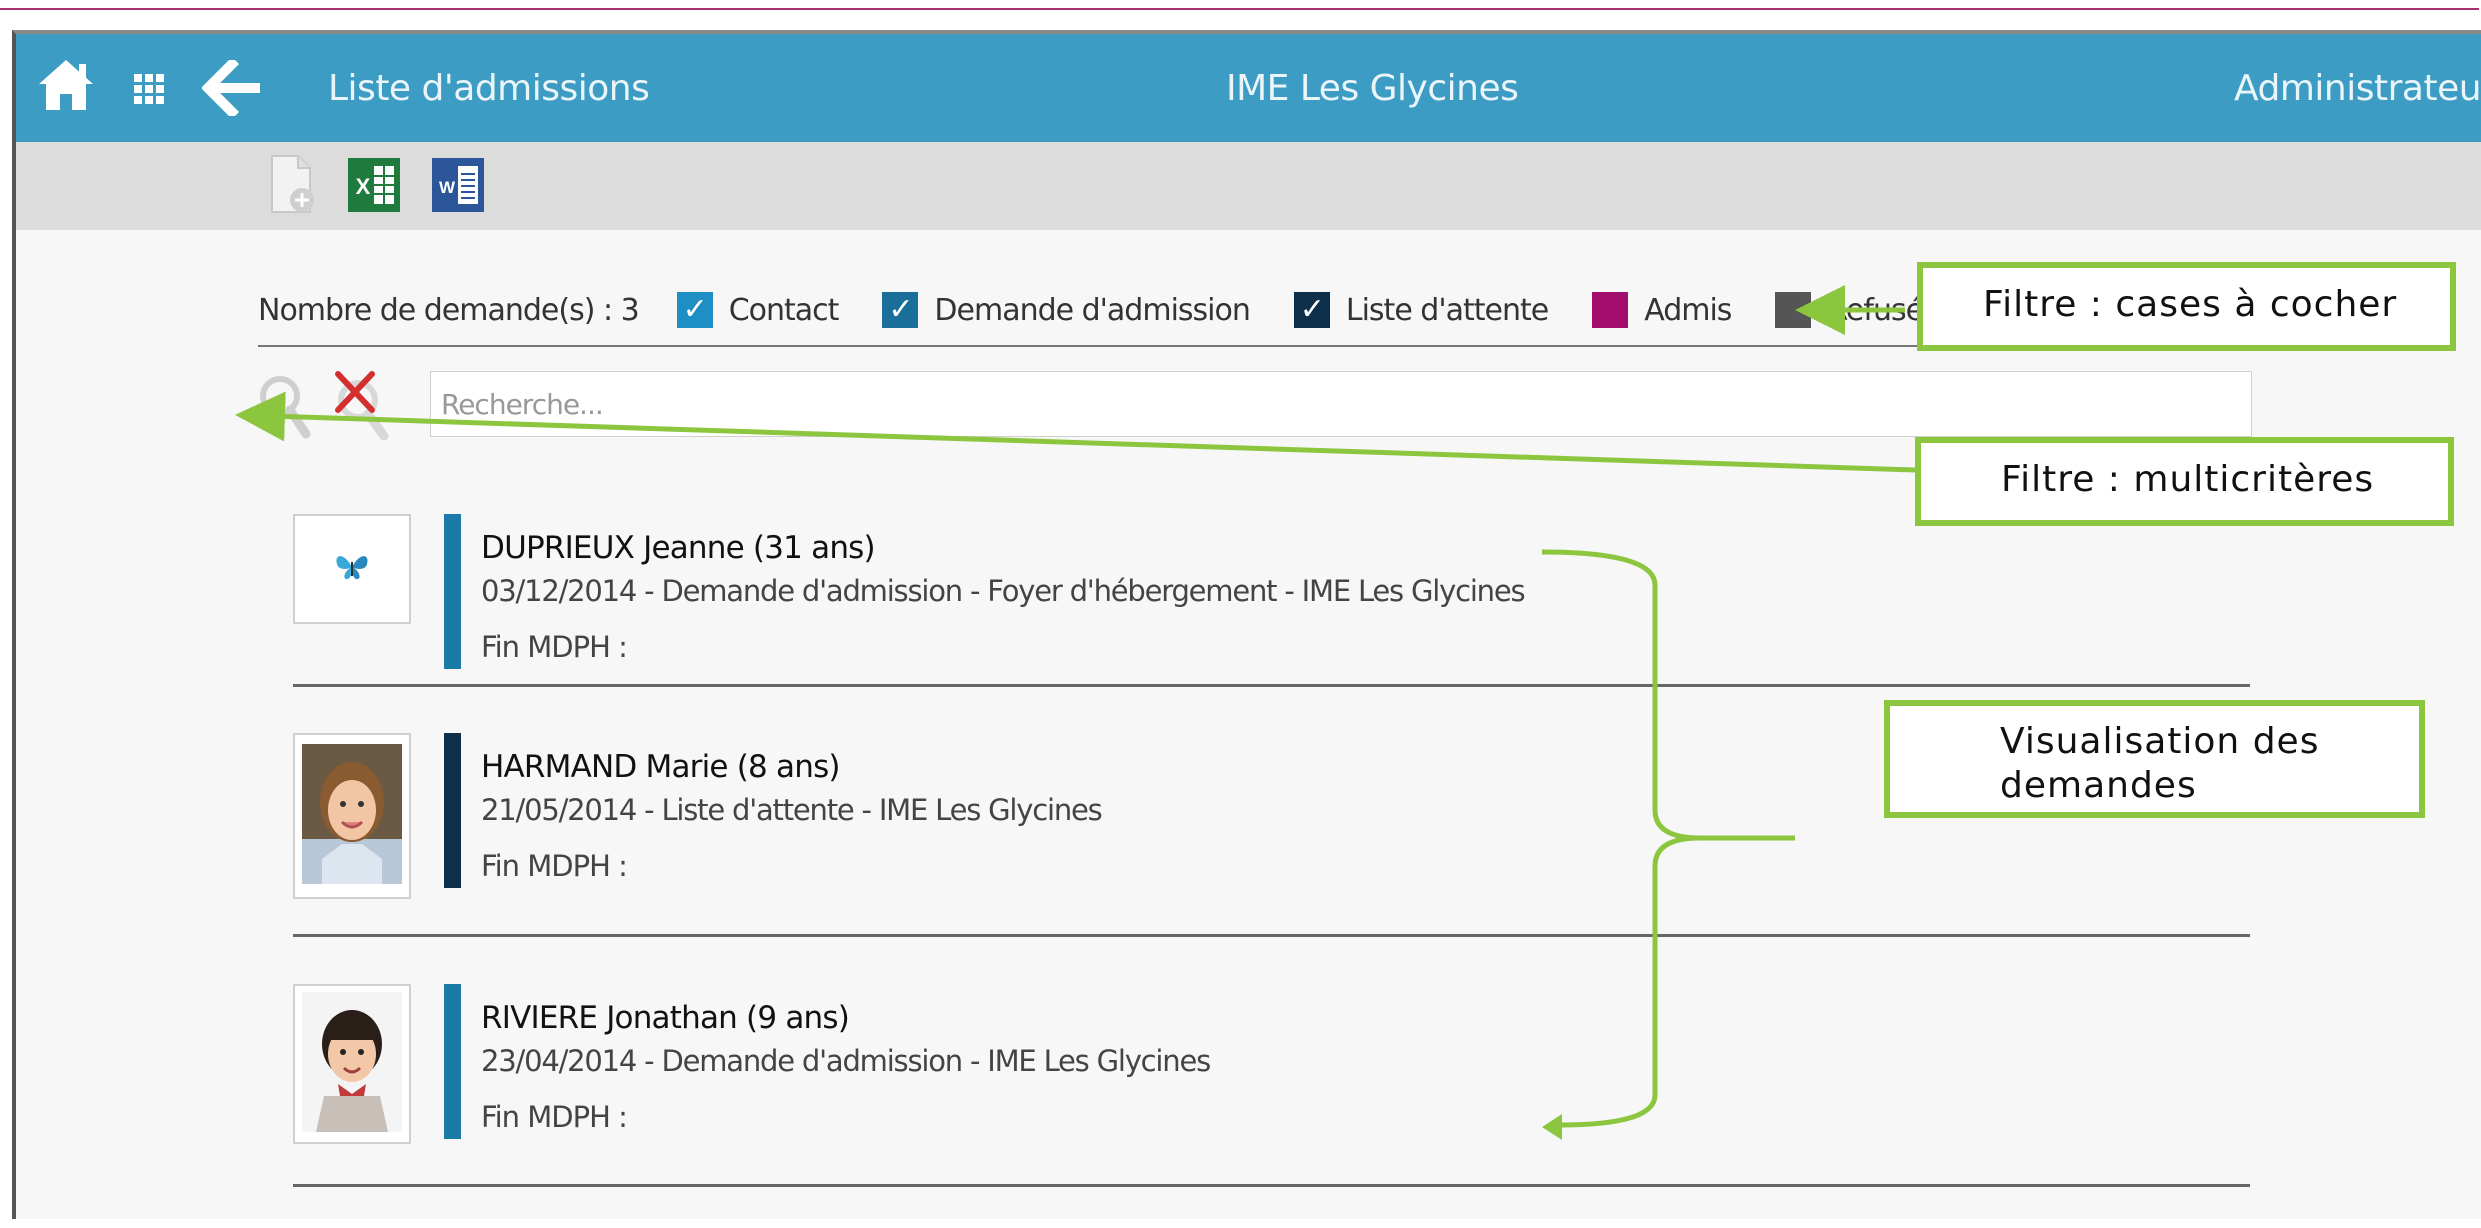 This screenshot has width=2481, height=1228. What do you see at coordinates (2098, 785) in the screenshot?
I see `callout-text: demandes` at bounding box center [2098, 785].